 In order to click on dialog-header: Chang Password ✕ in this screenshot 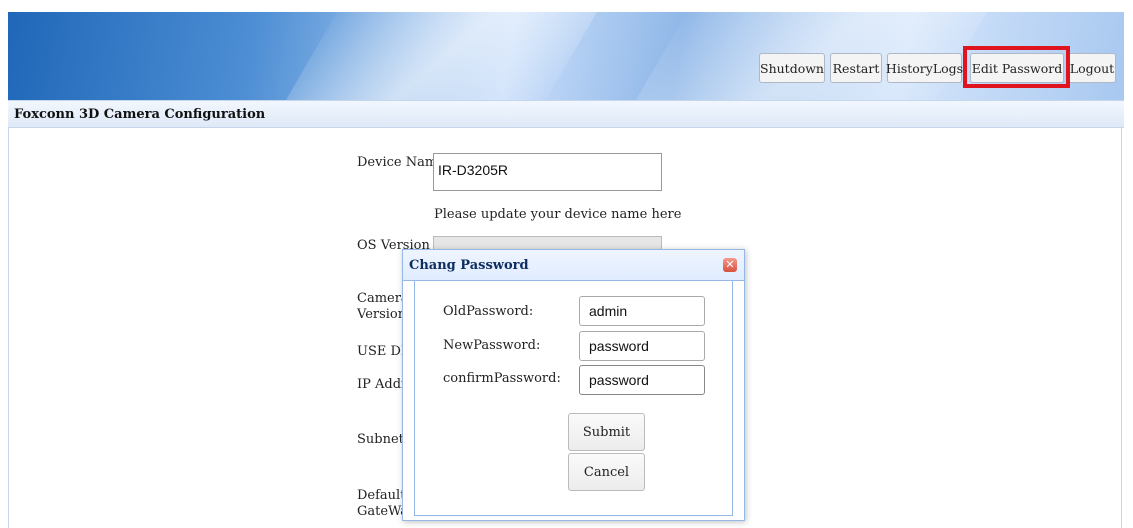, I will do `click(573, 265)`.